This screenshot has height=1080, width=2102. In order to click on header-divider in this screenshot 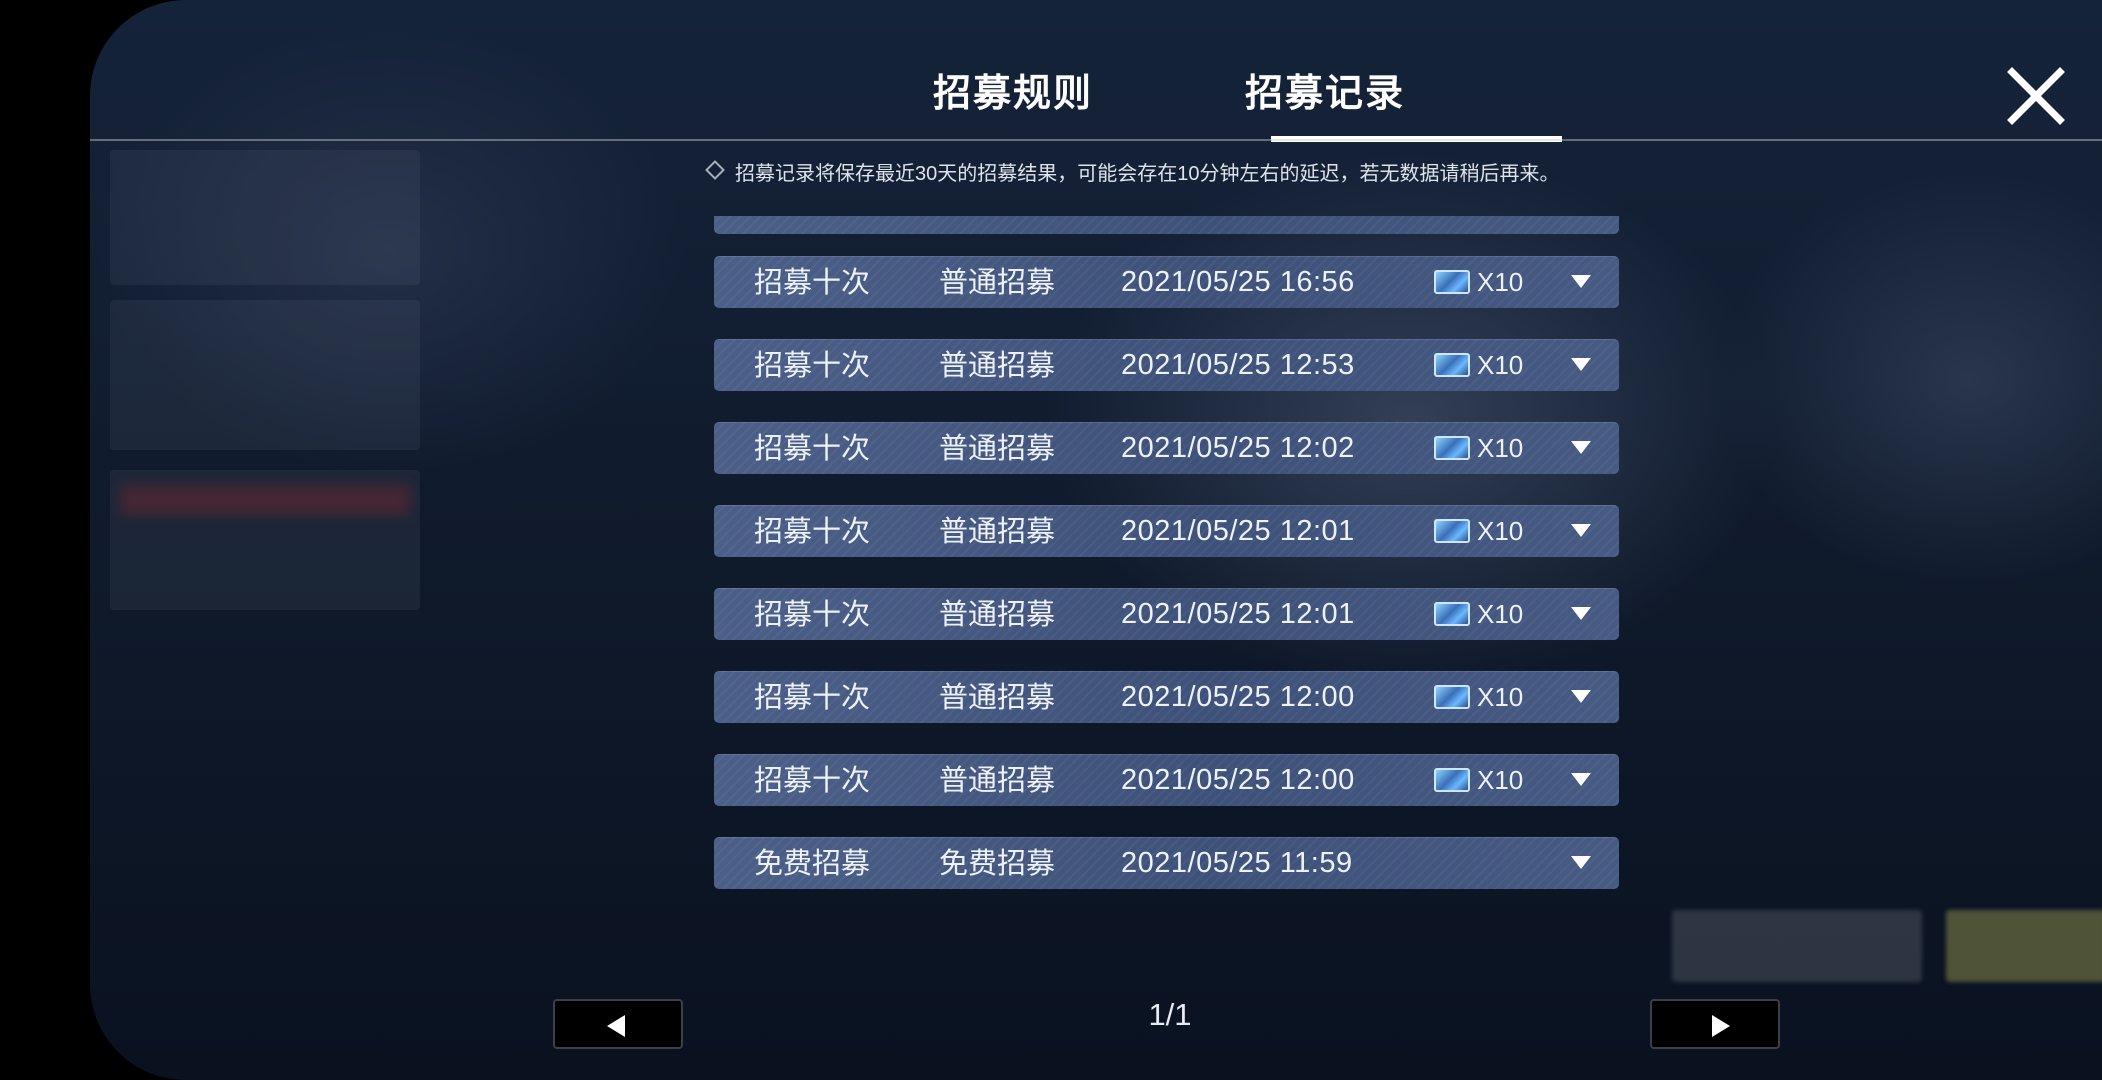, I will do `click(1096, 140)`.